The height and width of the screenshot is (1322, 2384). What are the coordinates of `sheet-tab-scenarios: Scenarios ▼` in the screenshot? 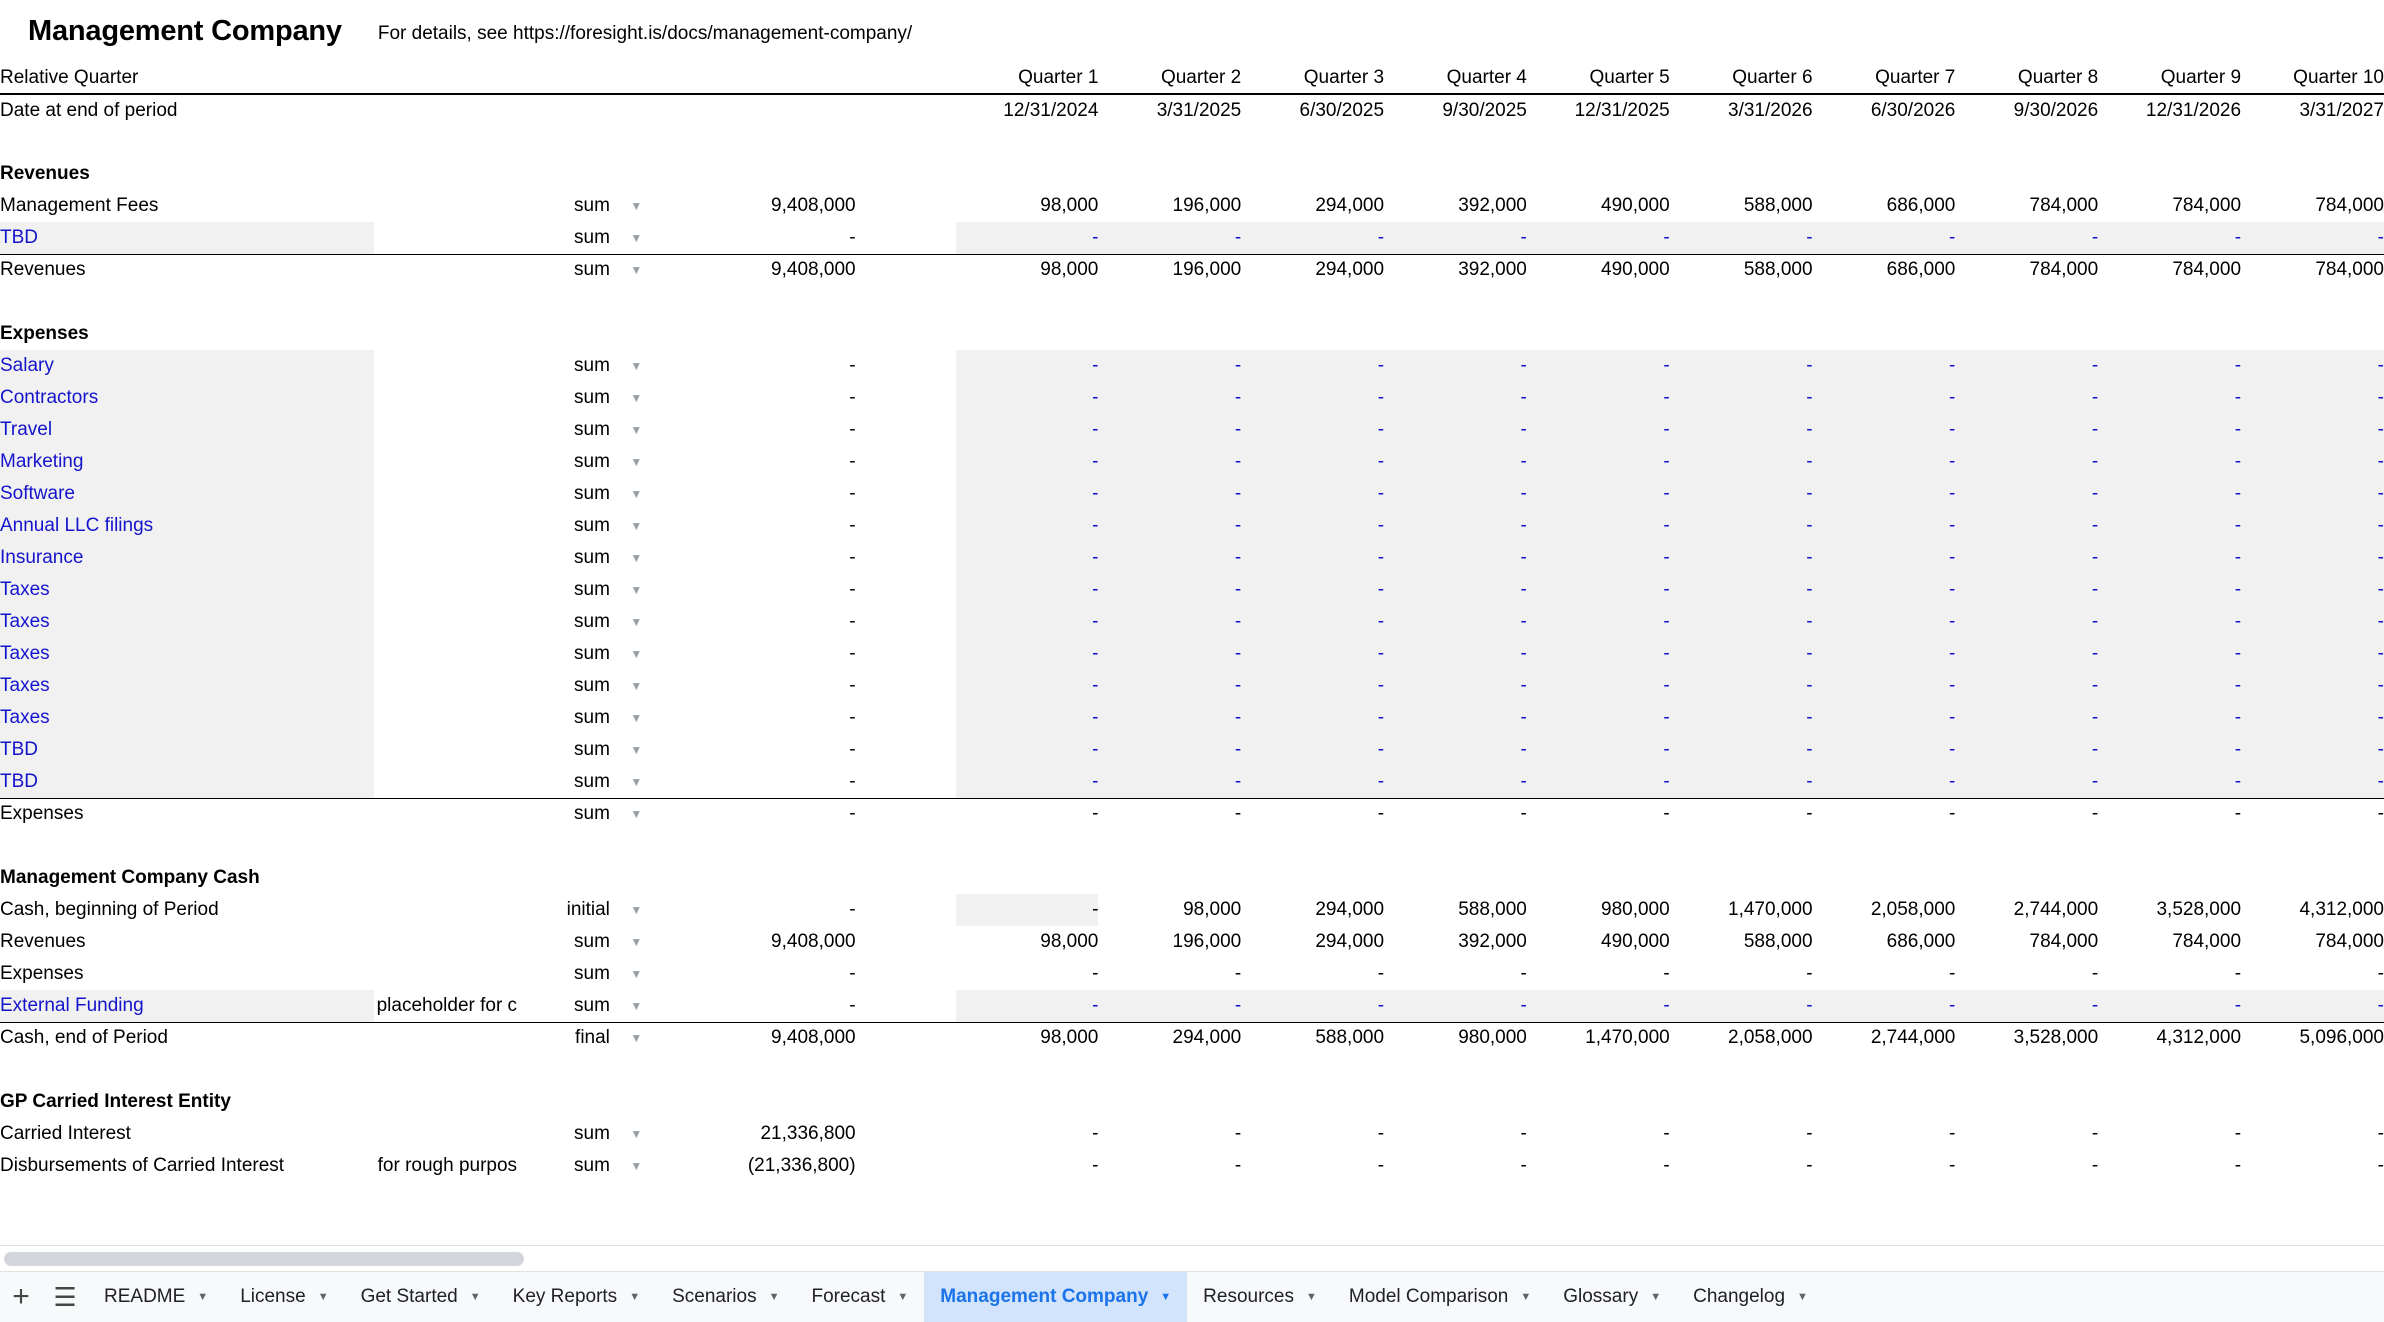 It's located at (725, 1297).